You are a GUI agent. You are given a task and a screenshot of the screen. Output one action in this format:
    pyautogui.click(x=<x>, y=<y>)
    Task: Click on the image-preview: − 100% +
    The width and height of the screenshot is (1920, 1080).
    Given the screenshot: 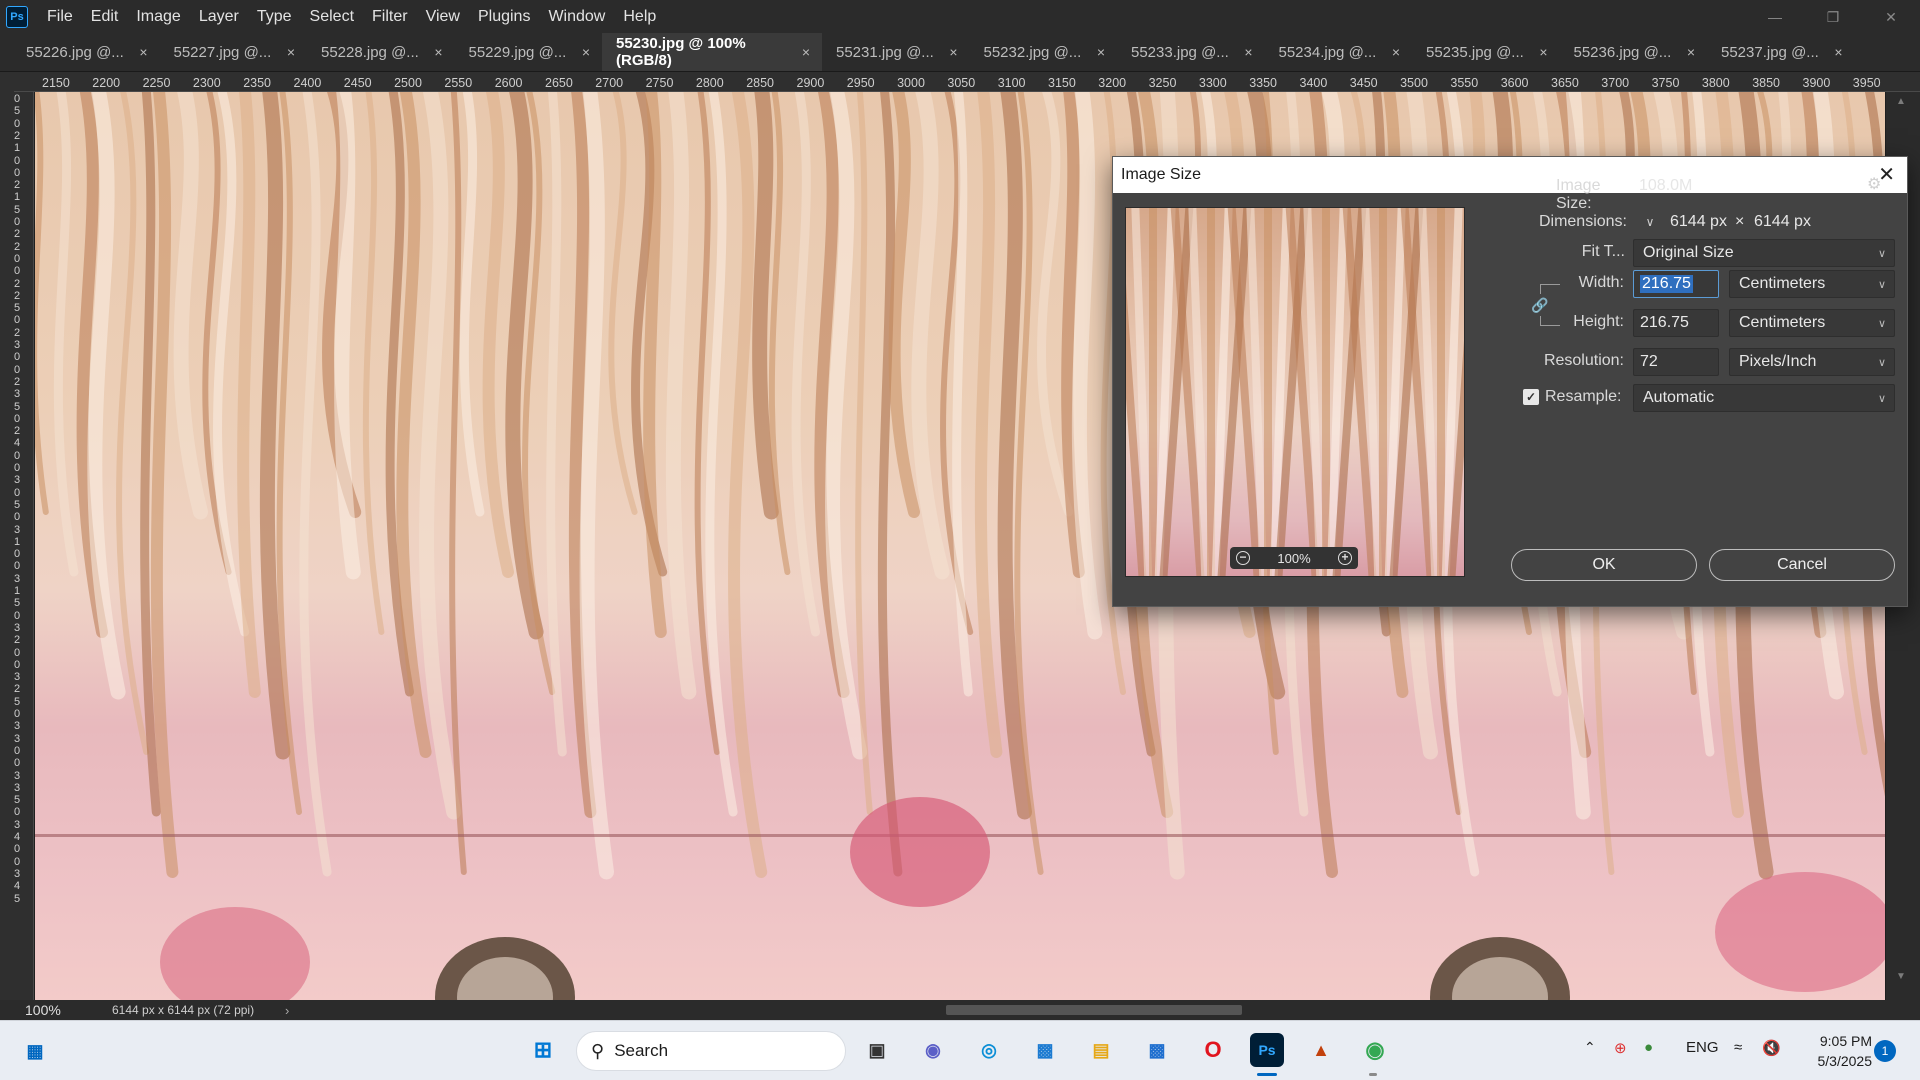 What is the action you would take?
    pyautogui.click(x=1295, y=392)
    